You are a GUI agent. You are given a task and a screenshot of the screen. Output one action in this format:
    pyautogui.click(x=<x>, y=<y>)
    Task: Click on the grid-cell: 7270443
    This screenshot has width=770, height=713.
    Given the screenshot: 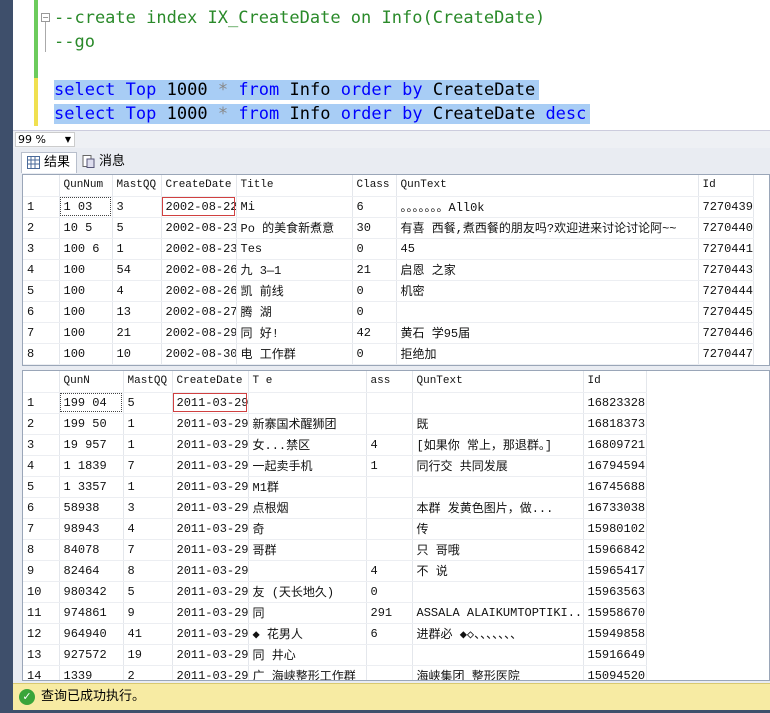 What is the action you would take?
    pyautogui.click(x=726, y=270)
    